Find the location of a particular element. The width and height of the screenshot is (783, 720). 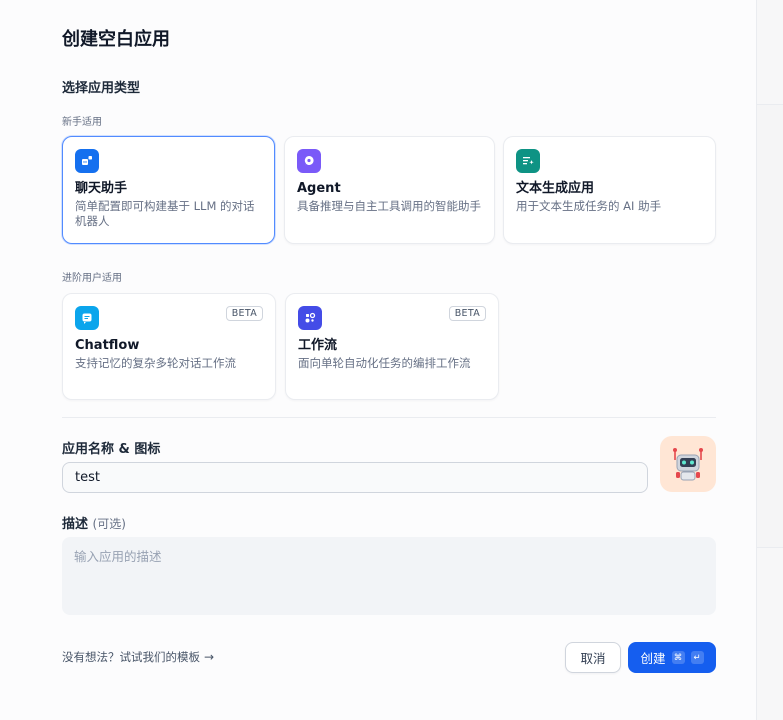

app-desc-label: 描述 (可选) is located at coordinates (94, 522).